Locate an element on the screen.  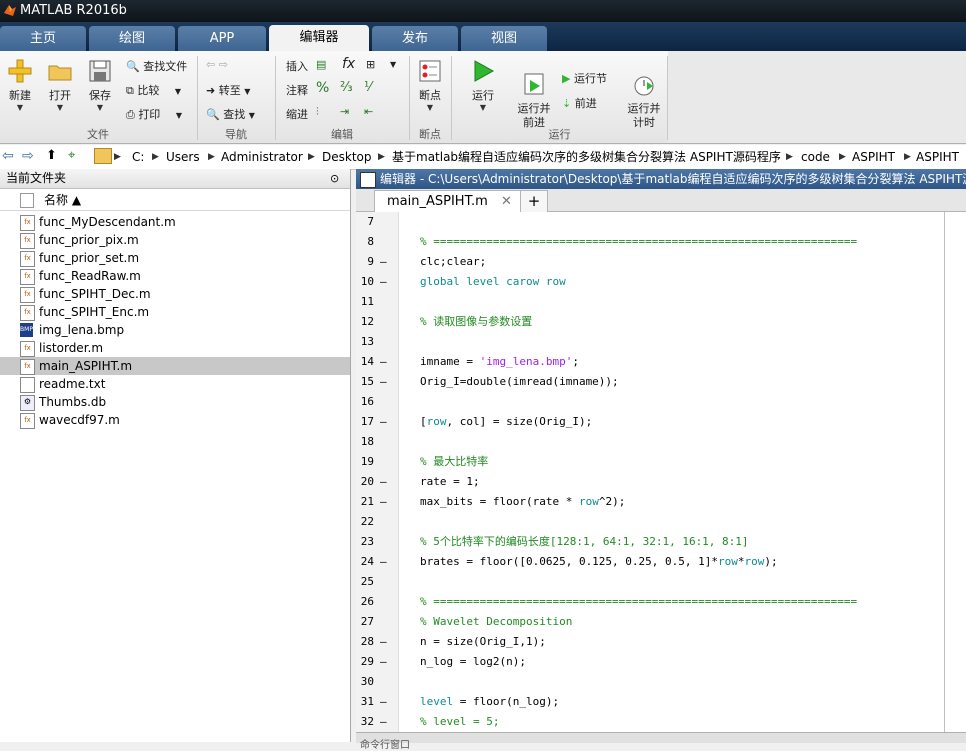
indent-decrease-icon: ⇤ is located at coordinates (368, 111).